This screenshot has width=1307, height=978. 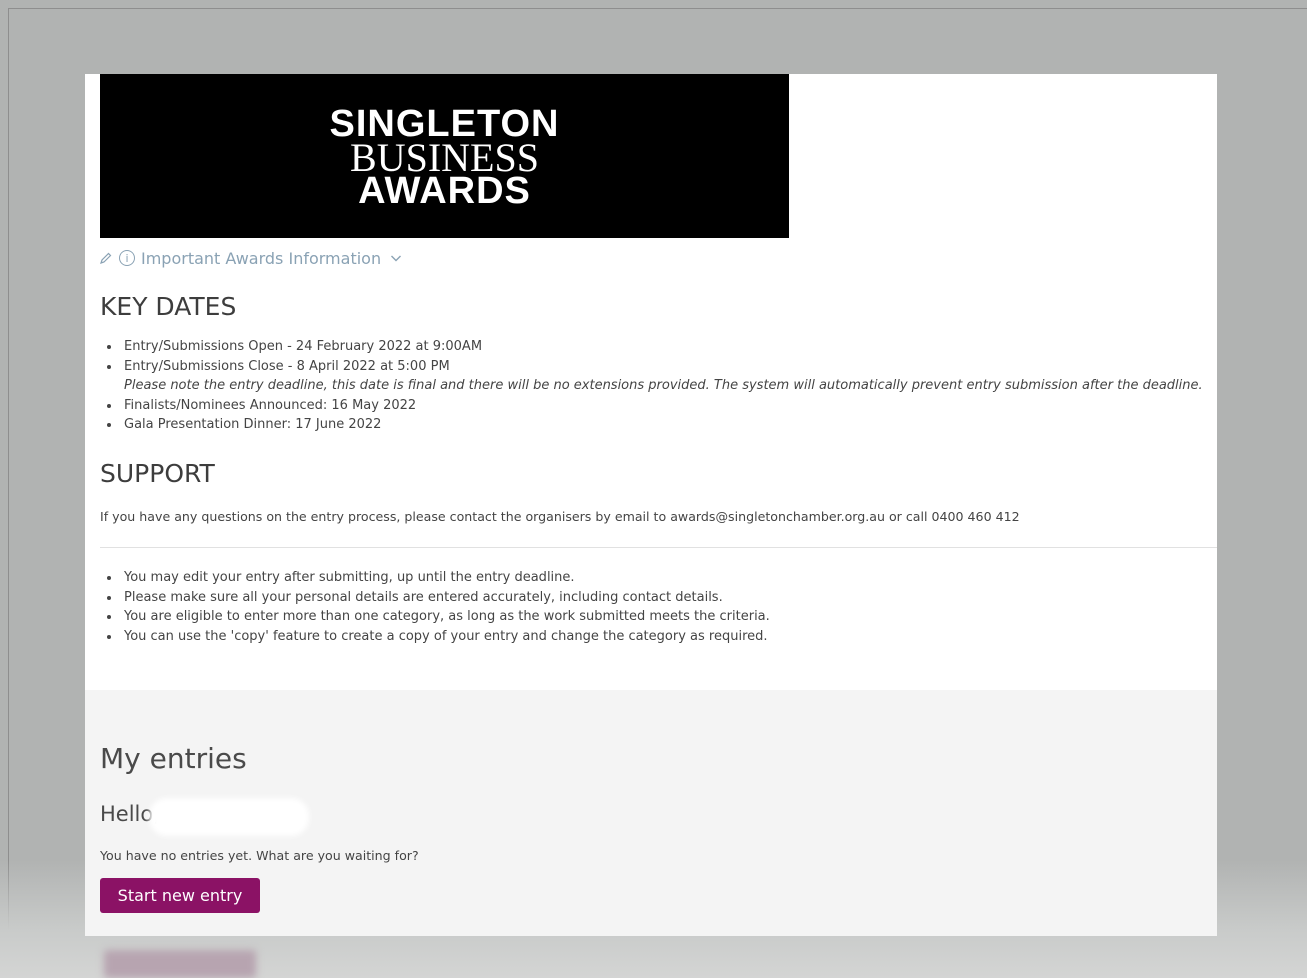 What do you see at coordinates (127, 258) in the screenshot?
I see `info-icon: i` at bounding box center [127, 258].